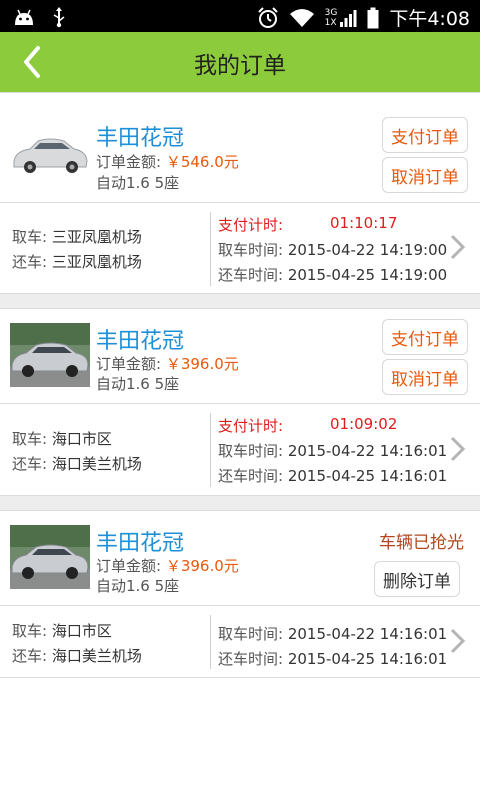 This screenshot has height=800, width=480. I want to click on pickup-location: 取车: 三亚凤凰机场, so click(77, 236).